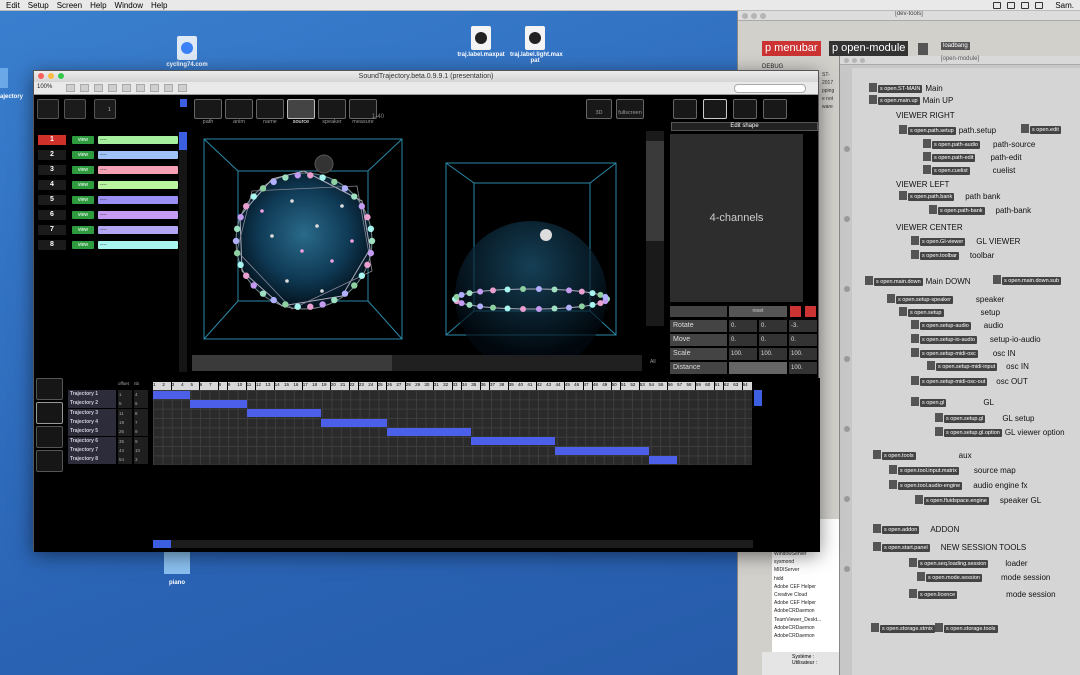 This screenshot has width=1080, height=675. What do you see at coordinates (4, 78) in the screenshot?
I see `desktop-file-icon` at bounding box center [4, 78].